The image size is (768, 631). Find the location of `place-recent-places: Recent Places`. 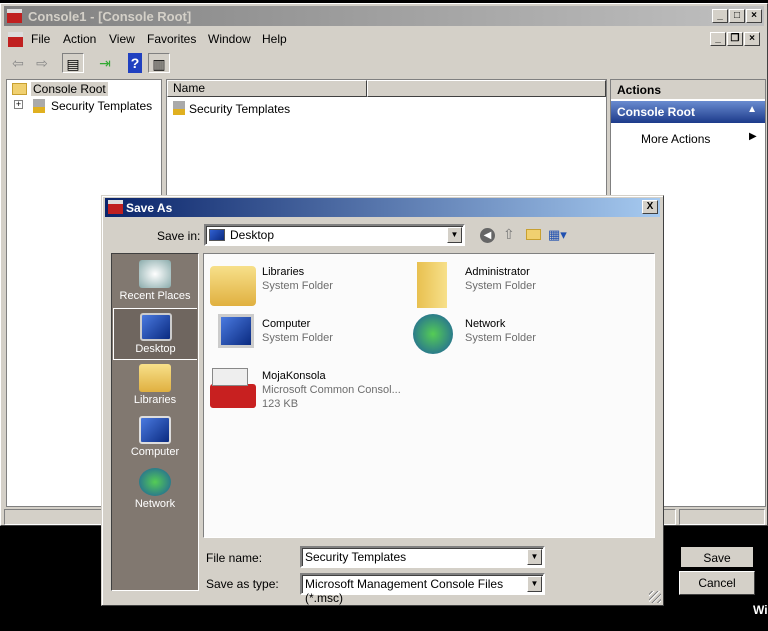

place-recent-places: Recent Places is located at coordinates (155, 282).